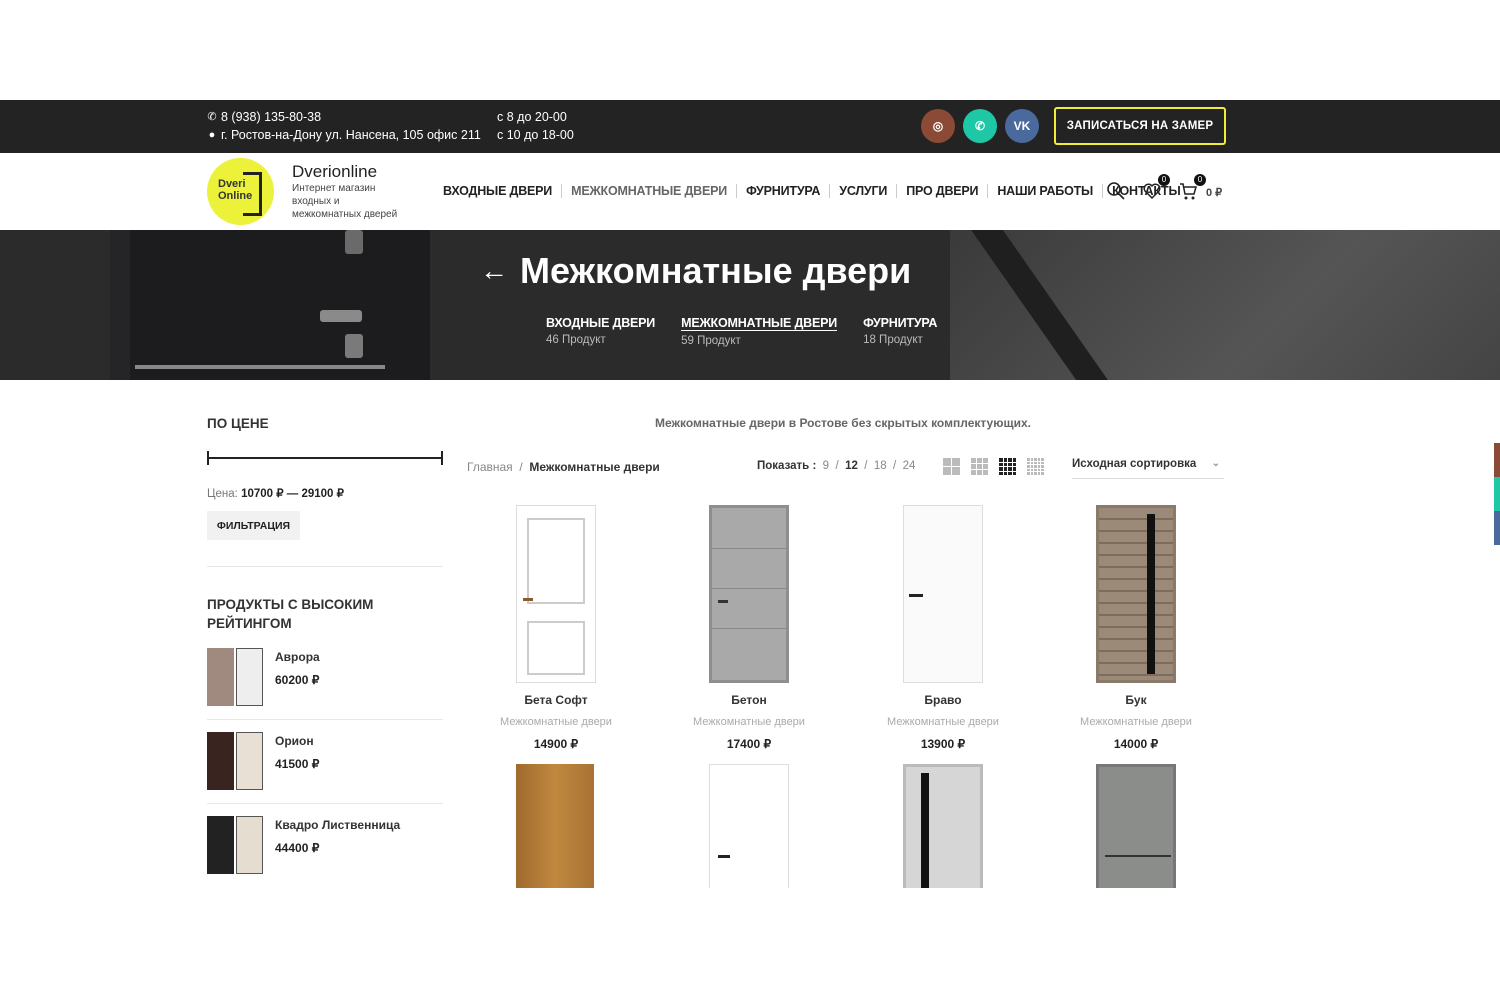  What do you see at coordinates (212, 117) in the screenshot?
I see `phone-icon: ✆` at bounding box center [212, 117].